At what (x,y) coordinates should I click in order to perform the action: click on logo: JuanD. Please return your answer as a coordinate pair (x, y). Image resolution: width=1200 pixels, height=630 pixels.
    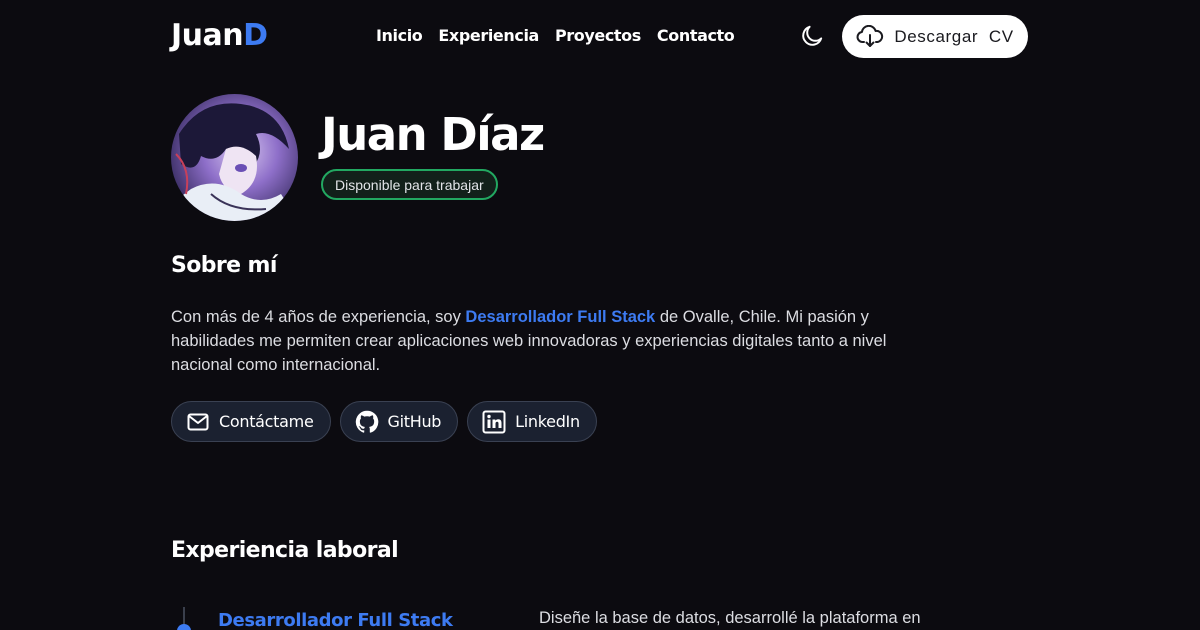
    Looking at the image, I should click on (219, 35).